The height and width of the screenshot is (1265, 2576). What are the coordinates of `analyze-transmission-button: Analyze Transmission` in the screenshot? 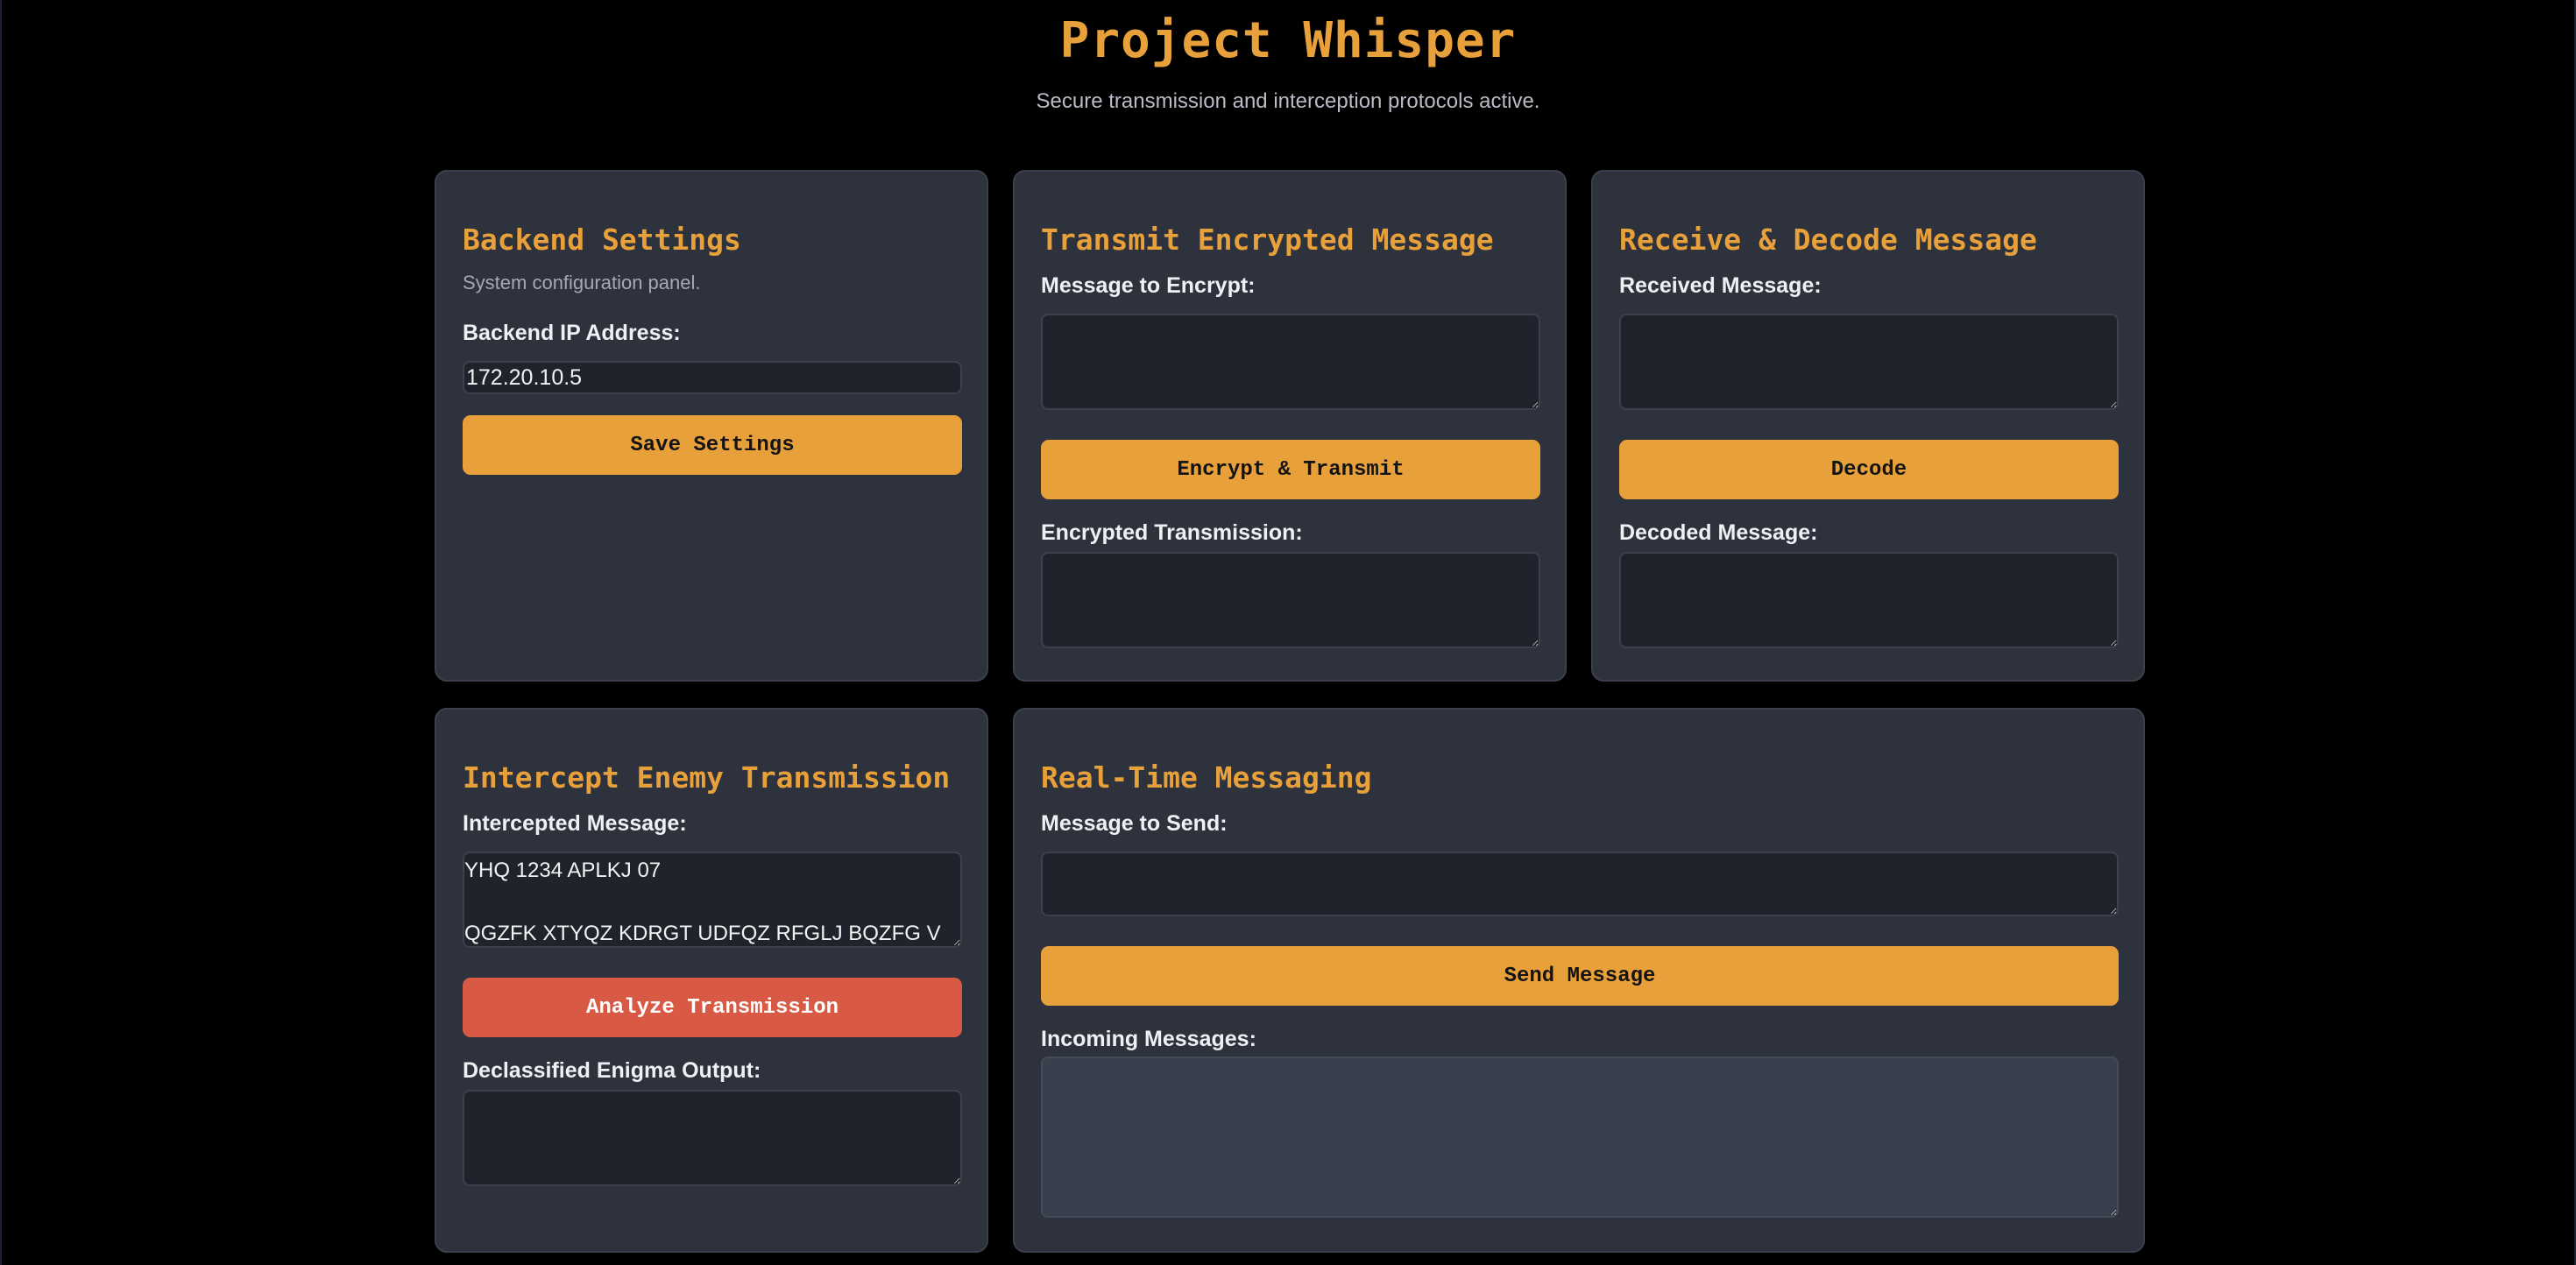 It's located at (712, 1008).